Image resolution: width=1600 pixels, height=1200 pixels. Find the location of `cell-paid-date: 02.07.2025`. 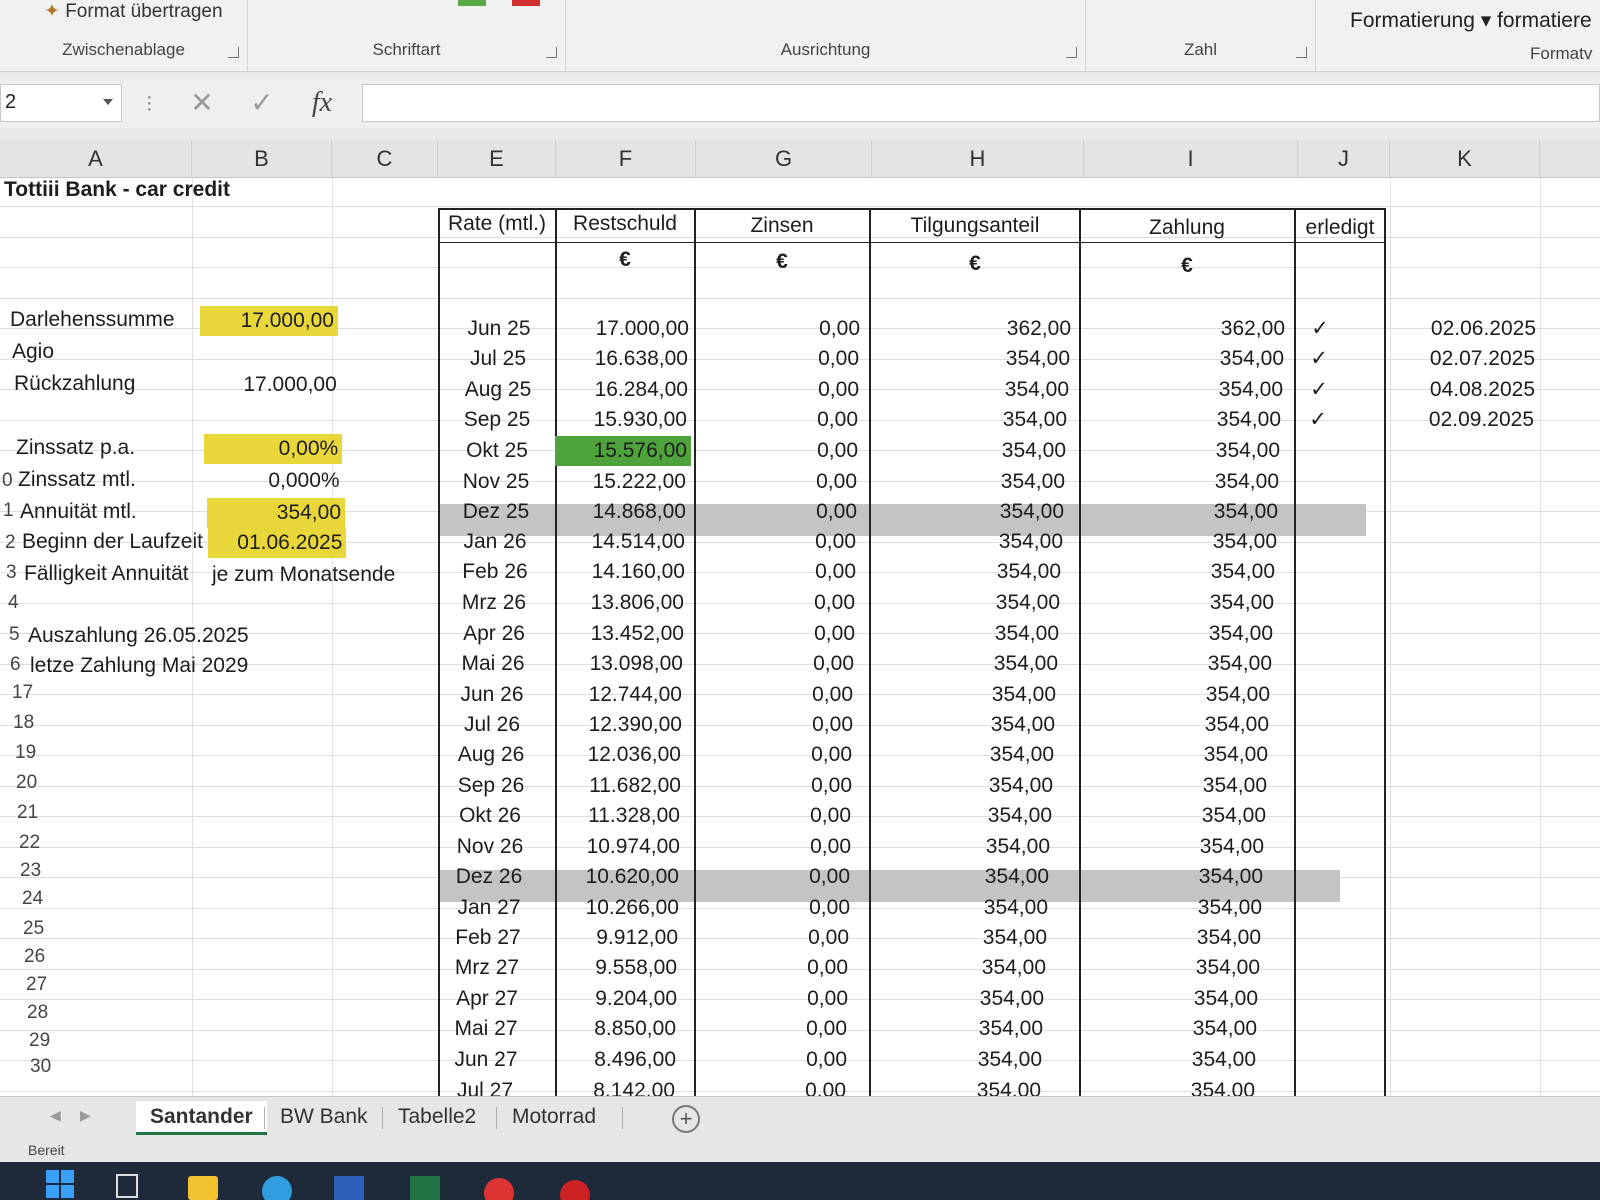

cell-paid-date: 02.07.2025 is located at coordinates (1465, 359).